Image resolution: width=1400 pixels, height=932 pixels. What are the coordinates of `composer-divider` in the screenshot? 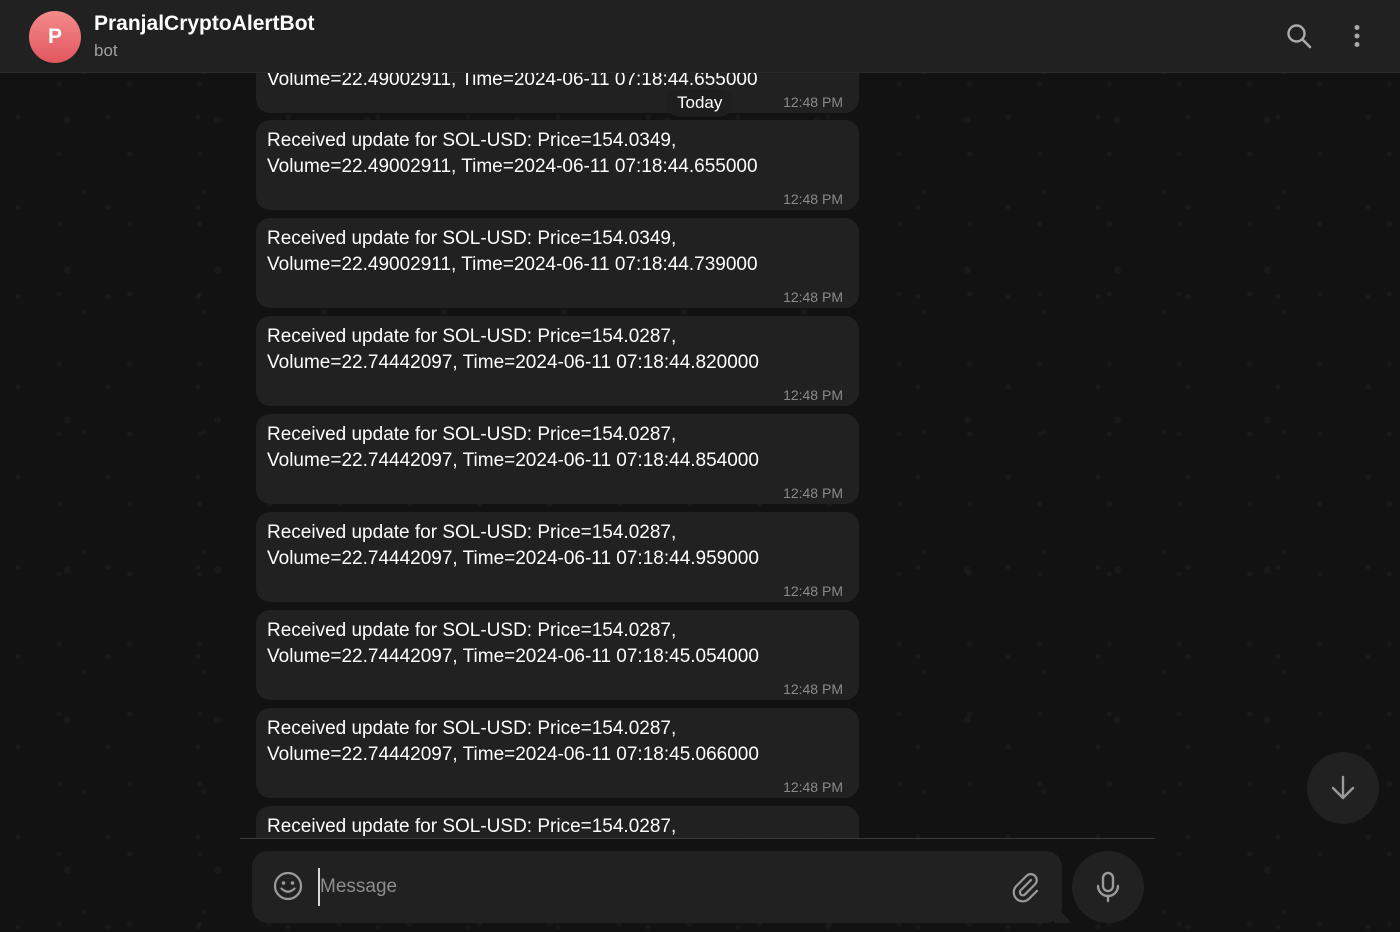 It's located at (697, 838).